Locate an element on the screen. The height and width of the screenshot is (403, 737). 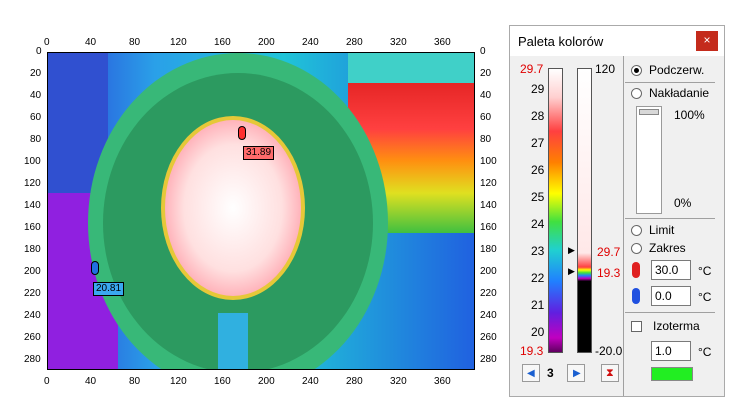
range-top: 120 is located at coordinates (605, 69).